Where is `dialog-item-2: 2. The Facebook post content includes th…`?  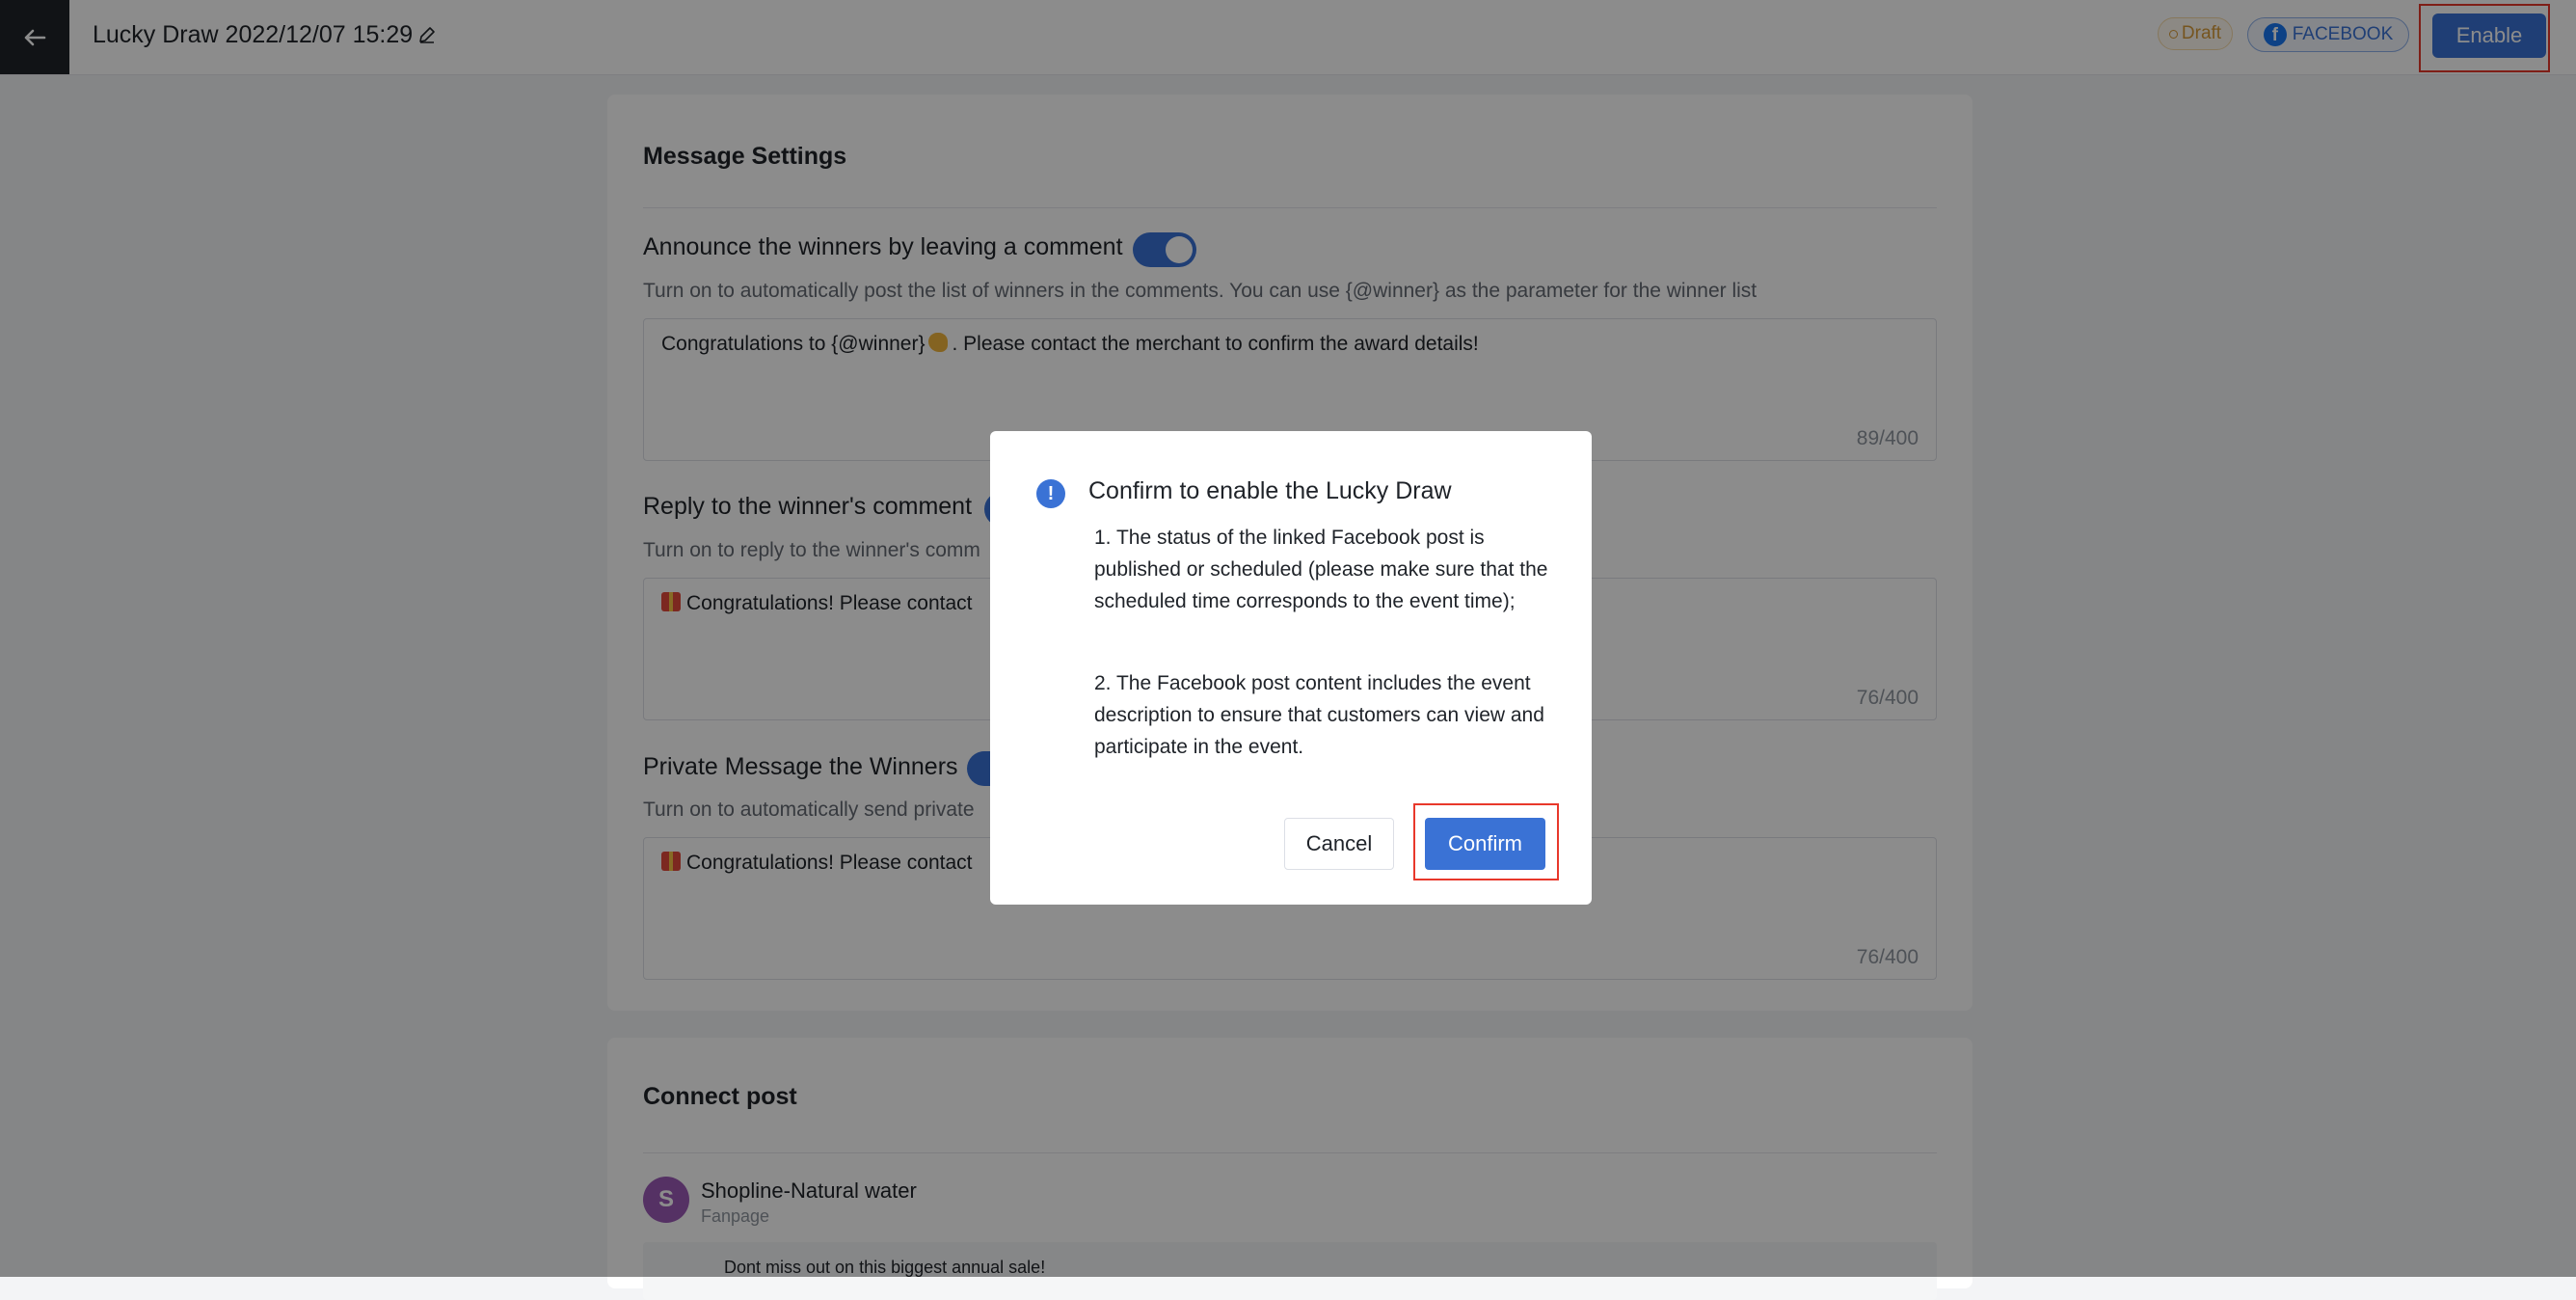
dialog-item-2: 2. The Facebook post content includes th… is located at coordinates (1319, 715).